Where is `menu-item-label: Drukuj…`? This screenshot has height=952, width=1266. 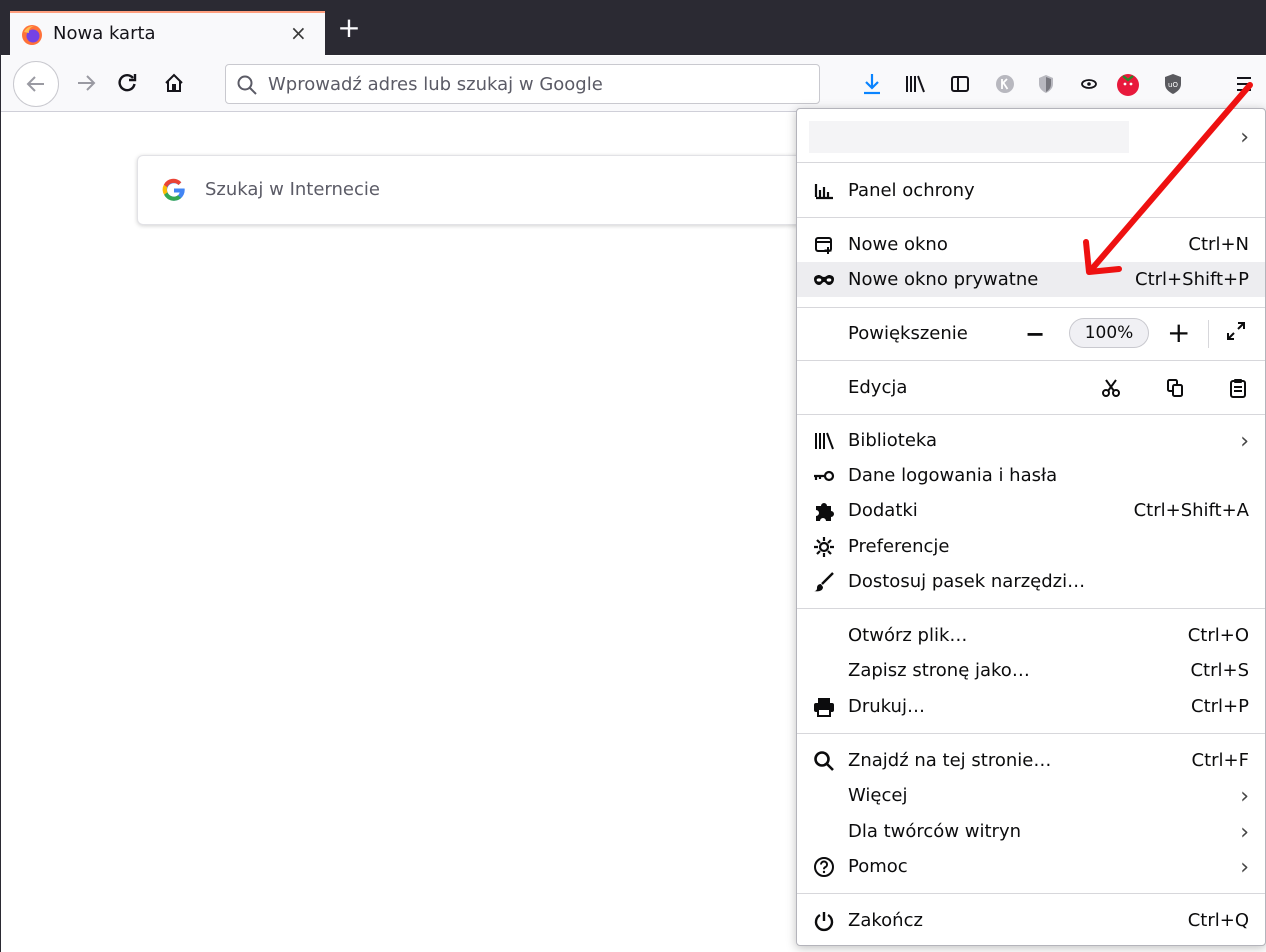
menu-item-label: Drukuj… is located at coordinates (886, 706).